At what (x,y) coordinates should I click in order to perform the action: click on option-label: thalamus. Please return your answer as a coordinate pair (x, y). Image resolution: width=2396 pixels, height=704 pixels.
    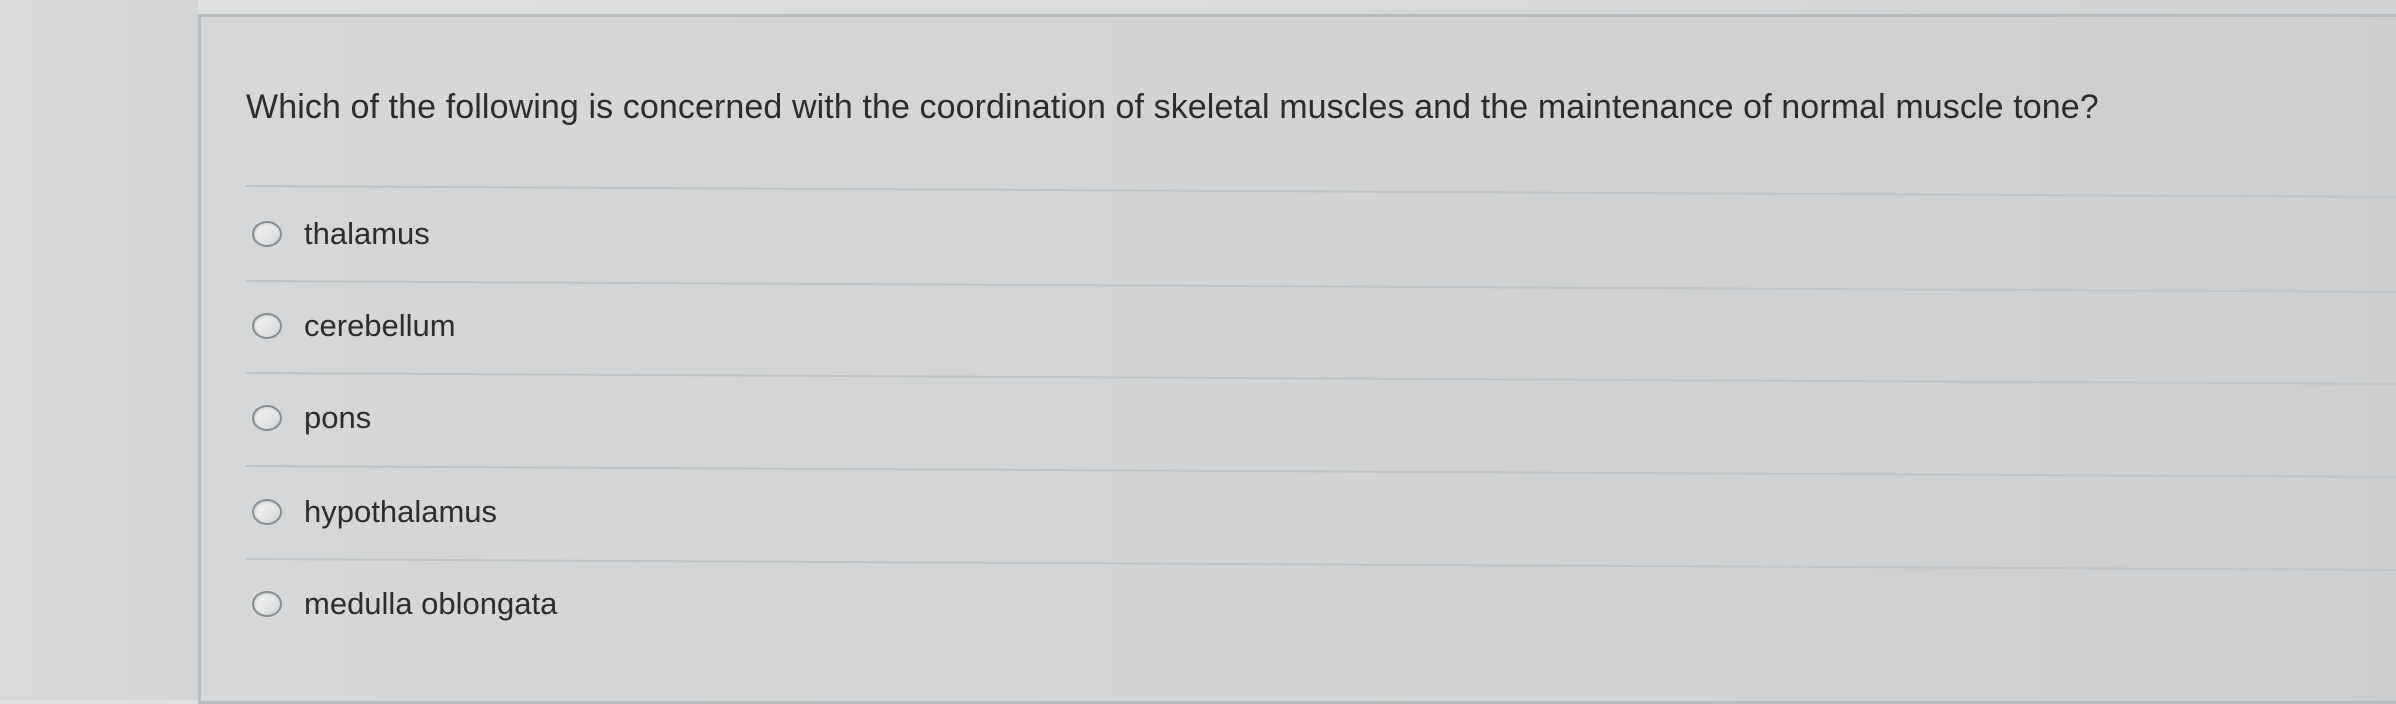
    Looking at the image, I should click on (367, 233).